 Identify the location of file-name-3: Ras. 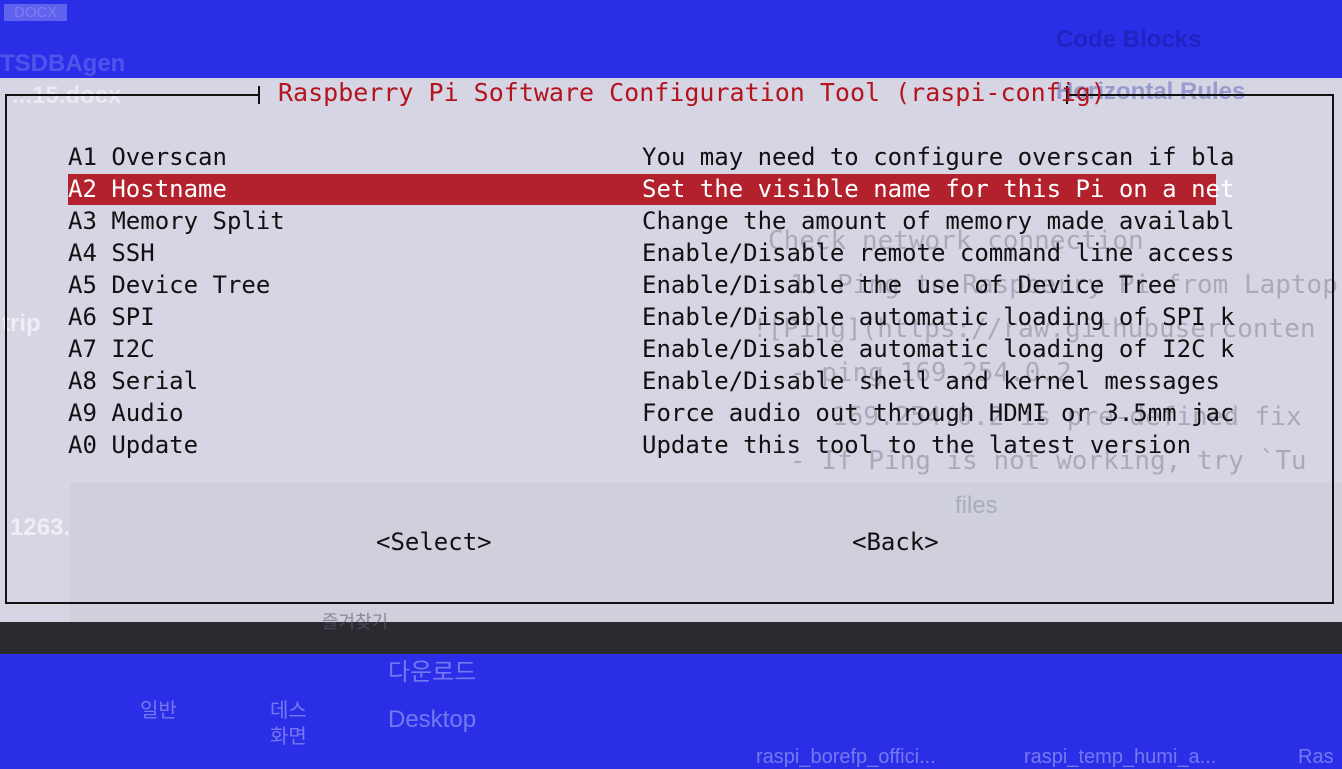
(1316, 757).